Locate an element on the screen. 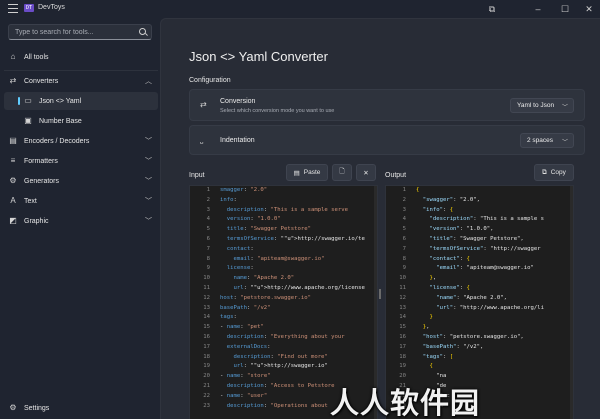 The image size is (600, 419). conversion-title: Conversion is located at coordinates (238, 101).